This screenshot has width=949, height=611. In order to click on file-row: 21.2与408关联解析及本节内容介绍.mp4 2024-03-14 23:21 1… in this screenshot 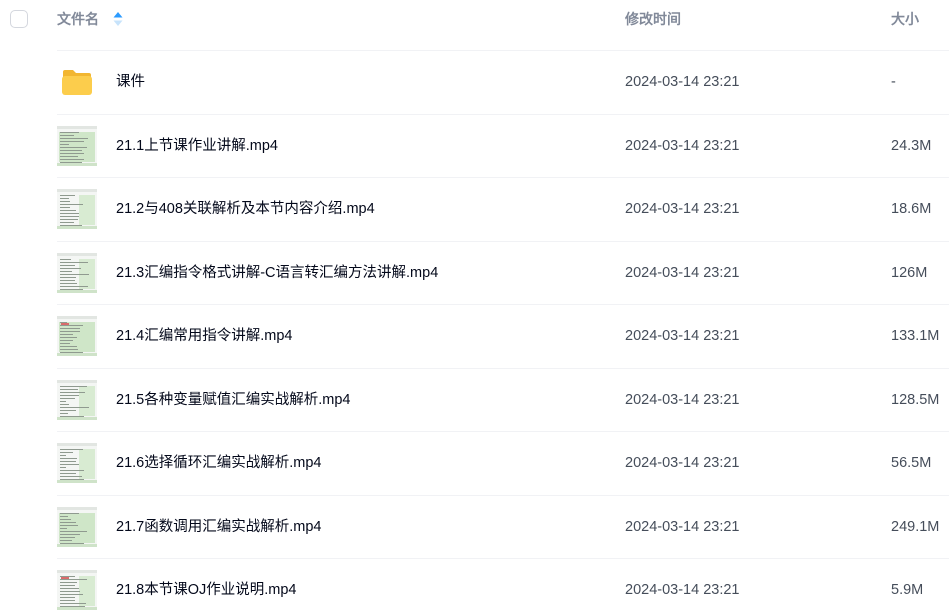, I will do `click(474, 210)`.